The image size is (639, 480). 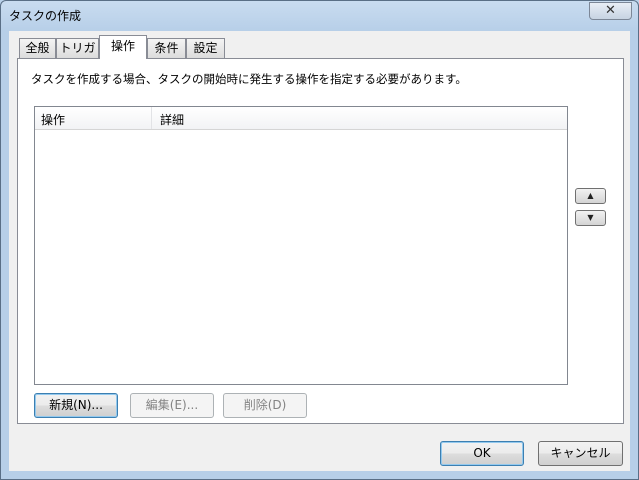 I want to click on tab-actions: 操作, so click(x=123, y=47).